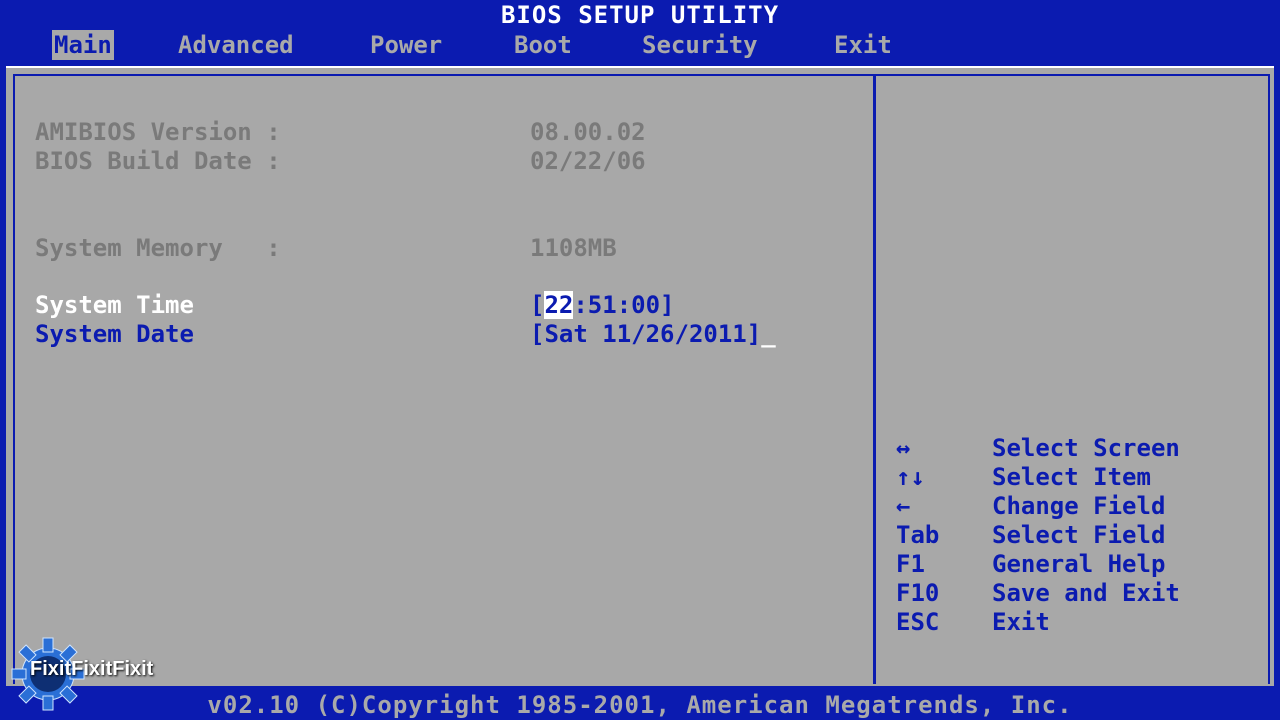 Image resolution: width=1280 pixels, height=720 pixels. Describe the element at coordinates (903, 448) in the screenshot. I see `help-key-arrows-lr: ↔` at that location.